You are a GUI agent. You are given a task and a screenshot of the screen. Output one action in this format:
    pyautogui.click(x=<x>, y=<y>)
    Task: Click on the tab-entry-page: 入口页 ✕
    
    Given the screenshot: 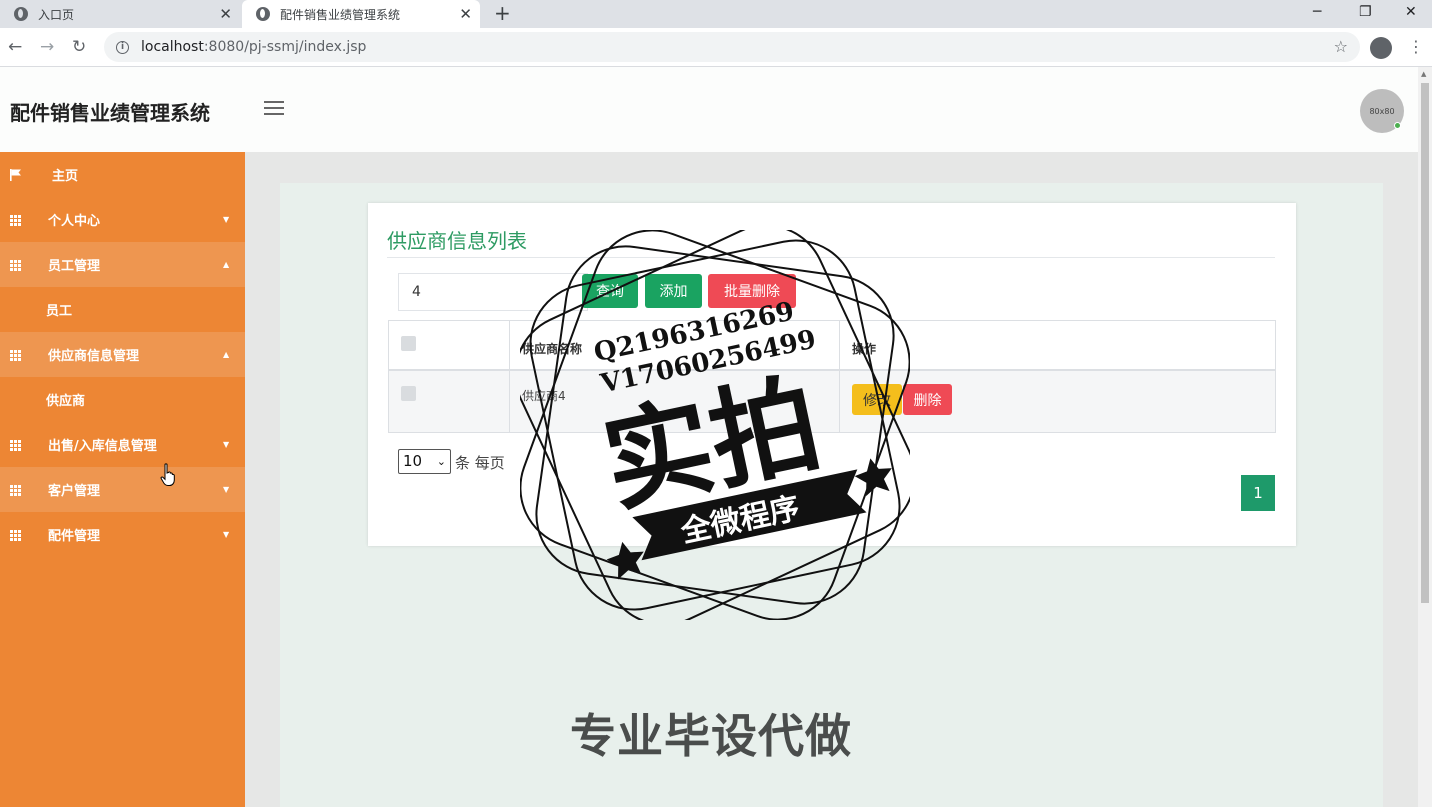 What is the action you would take?
    pyautogui.click(x=120, y=14)
    